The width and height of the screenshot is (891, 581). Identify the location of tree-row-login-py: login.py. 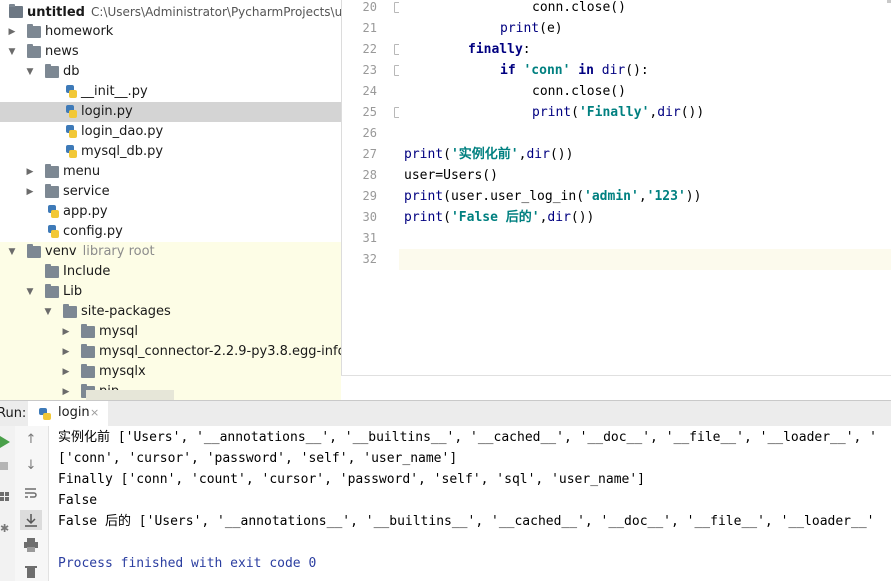
(170, 112).